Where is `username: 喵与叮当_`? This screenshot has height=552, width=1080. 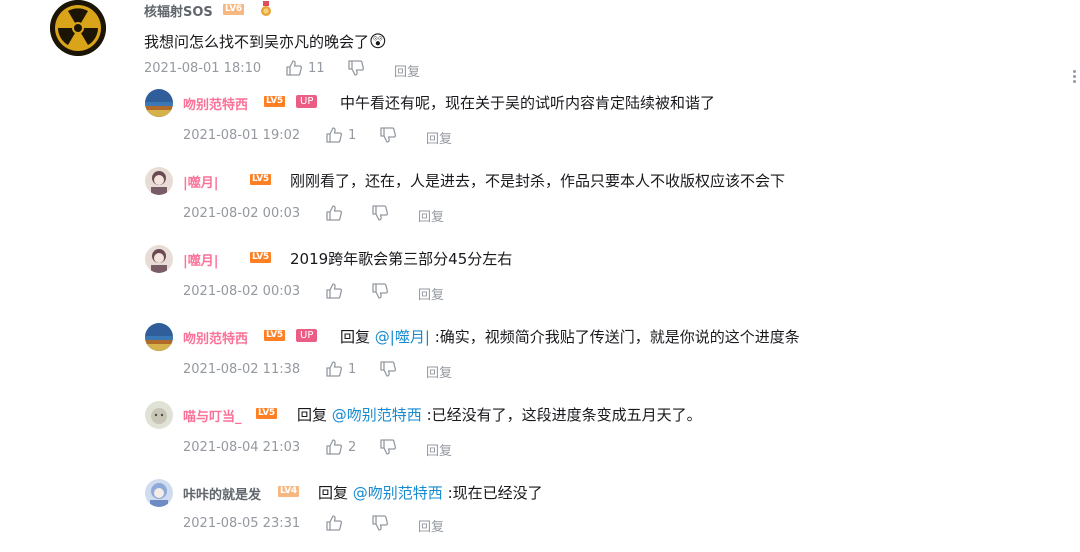
username: 喵与叮当_ is located at coordinates (212, 415).